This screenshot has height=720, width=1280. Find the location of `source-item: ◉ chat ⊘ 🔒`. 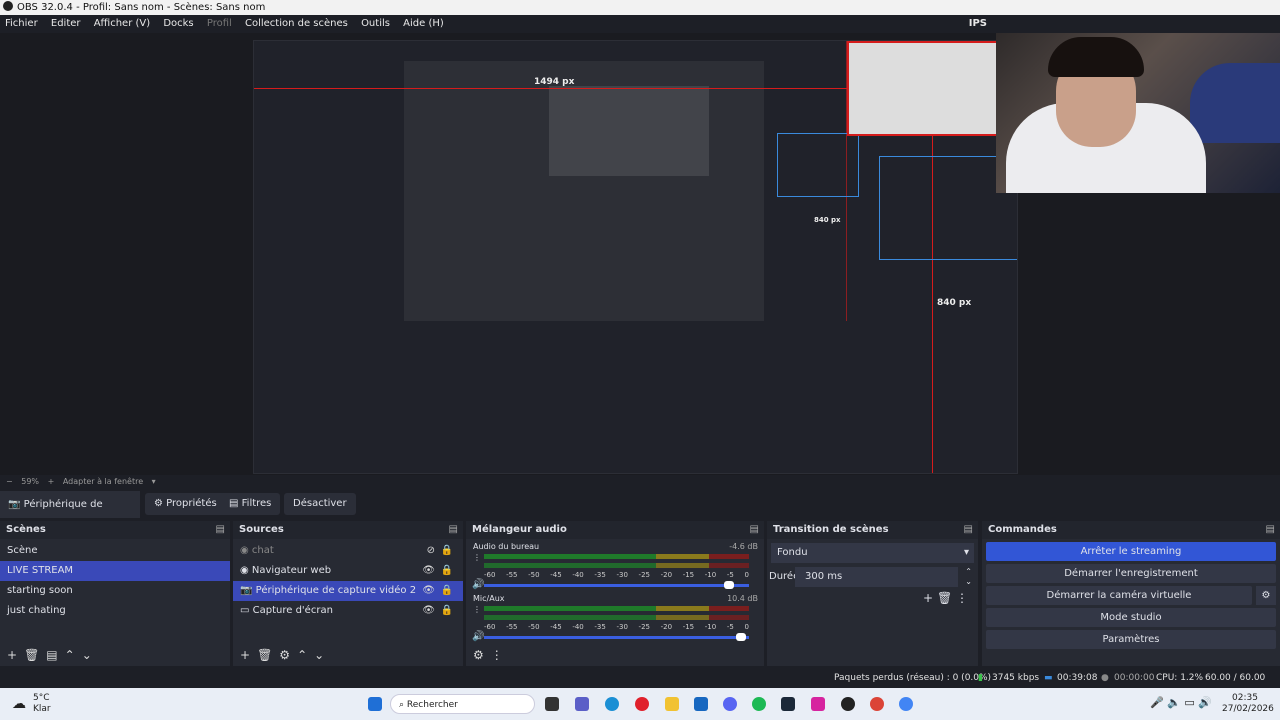

source-item: ◉ chat ⊘ 🔒 is located at coordinates (348, 551).